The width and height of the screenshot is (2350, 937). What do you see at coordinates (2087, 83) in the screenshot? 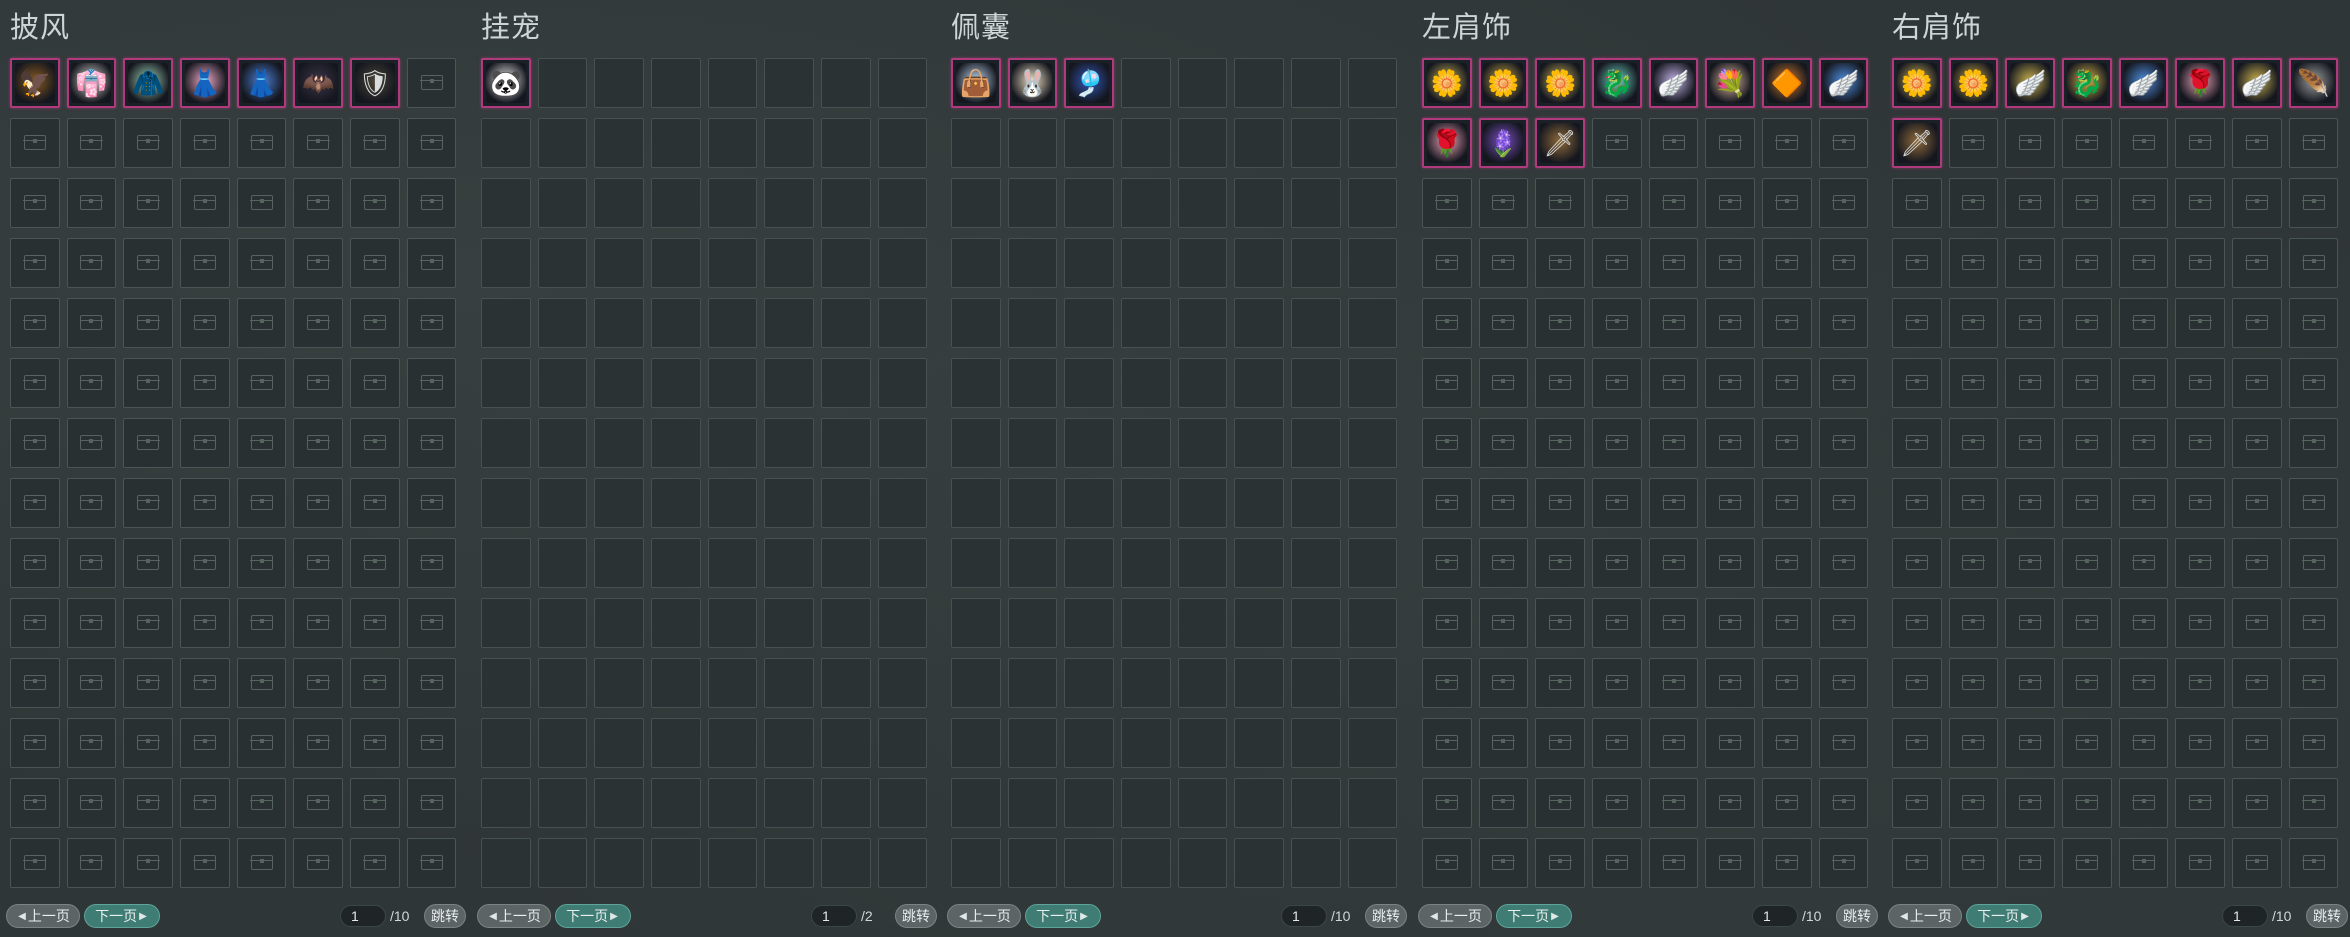
I see `item-slot: 🐉` at bounding box center [2087, 83].